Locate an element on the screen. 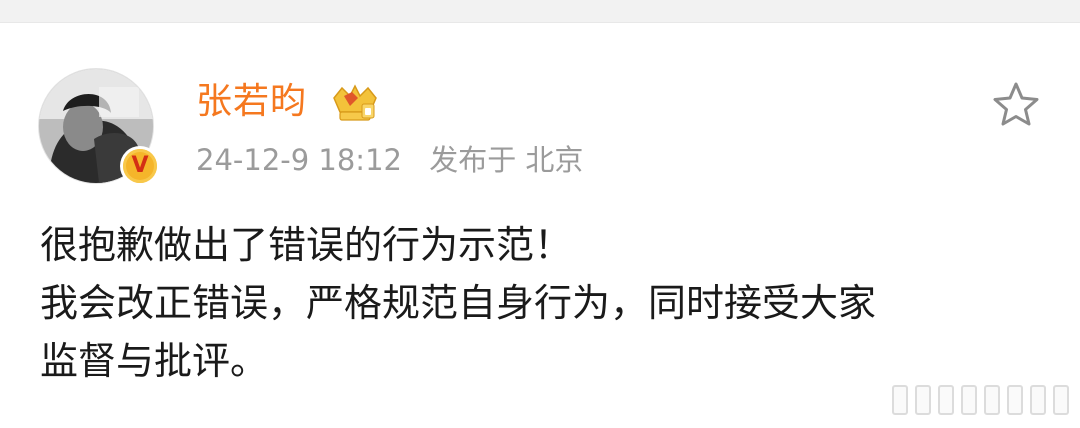  post-meta: 24-12-9 18:12 发布于 北京 is located at coordinates (398, 160).